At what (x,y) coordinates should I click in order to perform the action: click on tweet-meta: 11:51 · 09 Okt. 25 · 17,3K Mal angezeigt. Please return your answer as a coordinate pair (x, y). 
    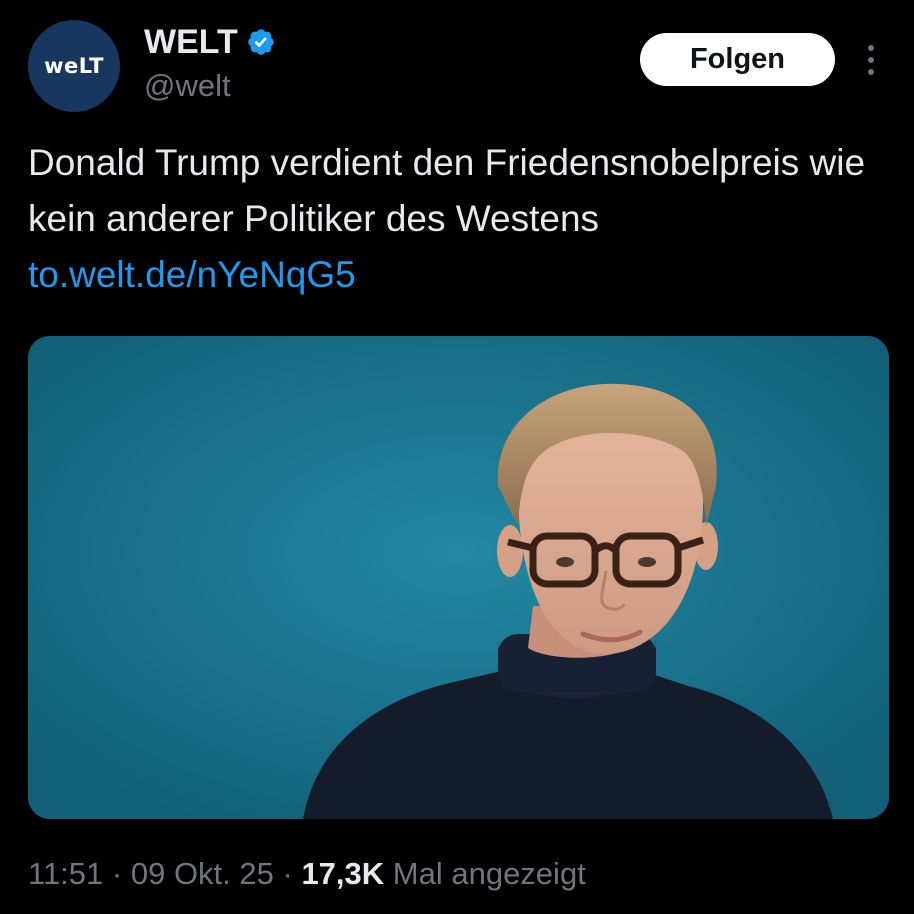
    Looking at the image, I should click on (307, 874).